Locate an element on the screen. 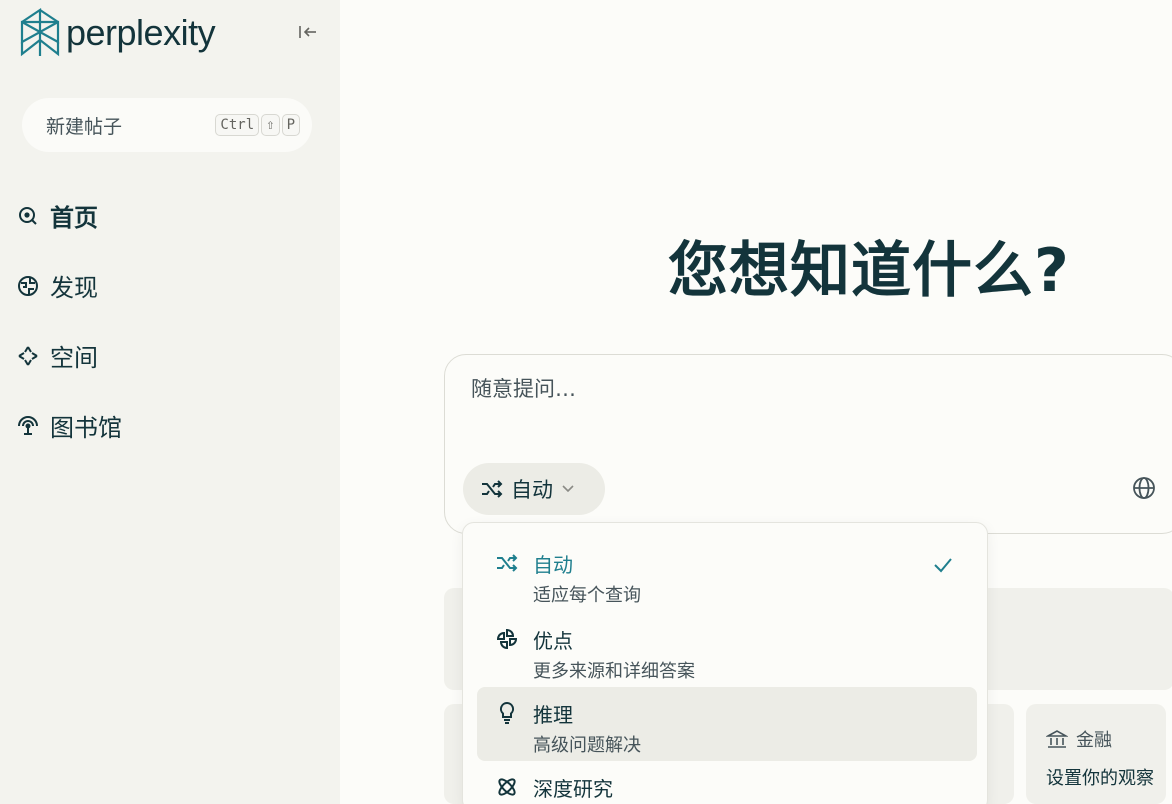 Image resolution: width=1172 pixels, height=804 pixels. mode-selector-label: 自动 is located at coordinates (532, 490).